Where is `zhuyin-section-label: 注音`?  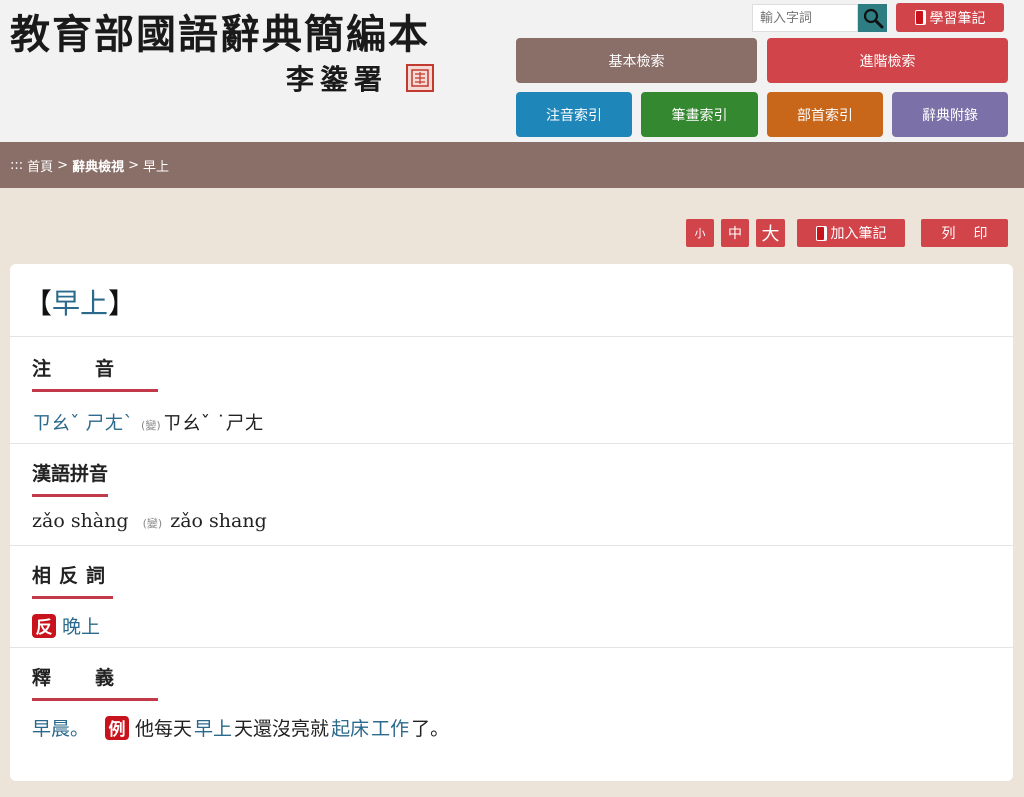 zhuyin-section-label: 注音 is located at coordinates (95, 373).